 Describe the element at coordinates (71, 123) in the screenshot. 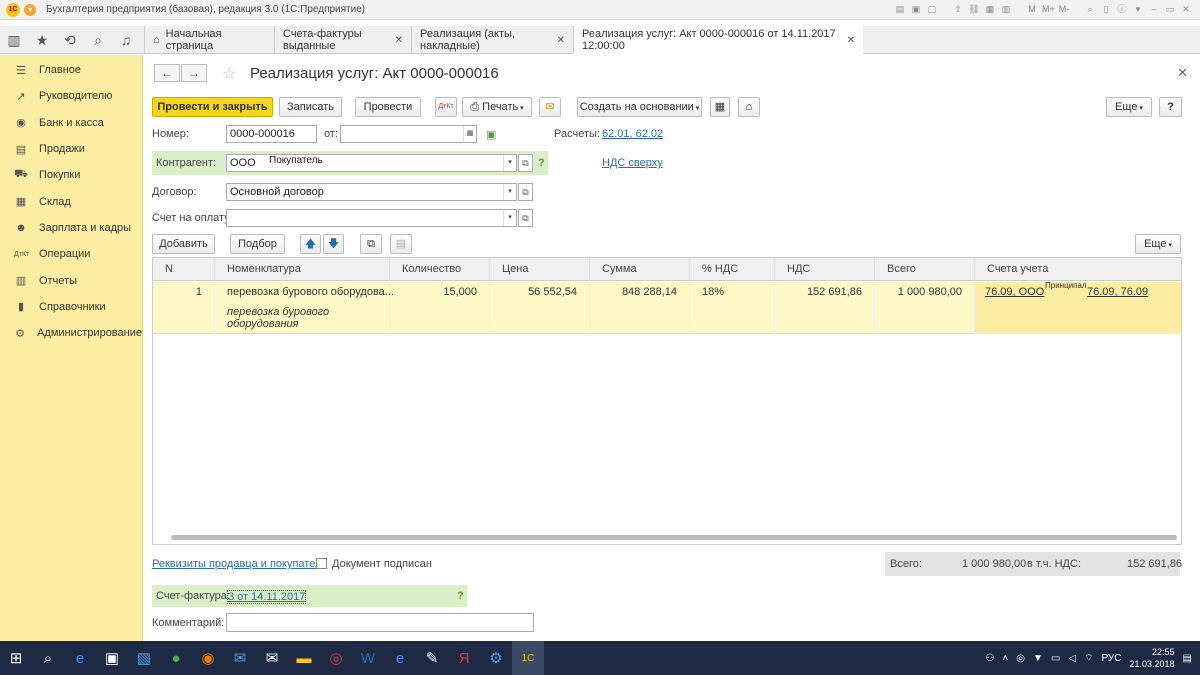

I see `sidebar-item-bank: ◉ Банк и касса` at that location.